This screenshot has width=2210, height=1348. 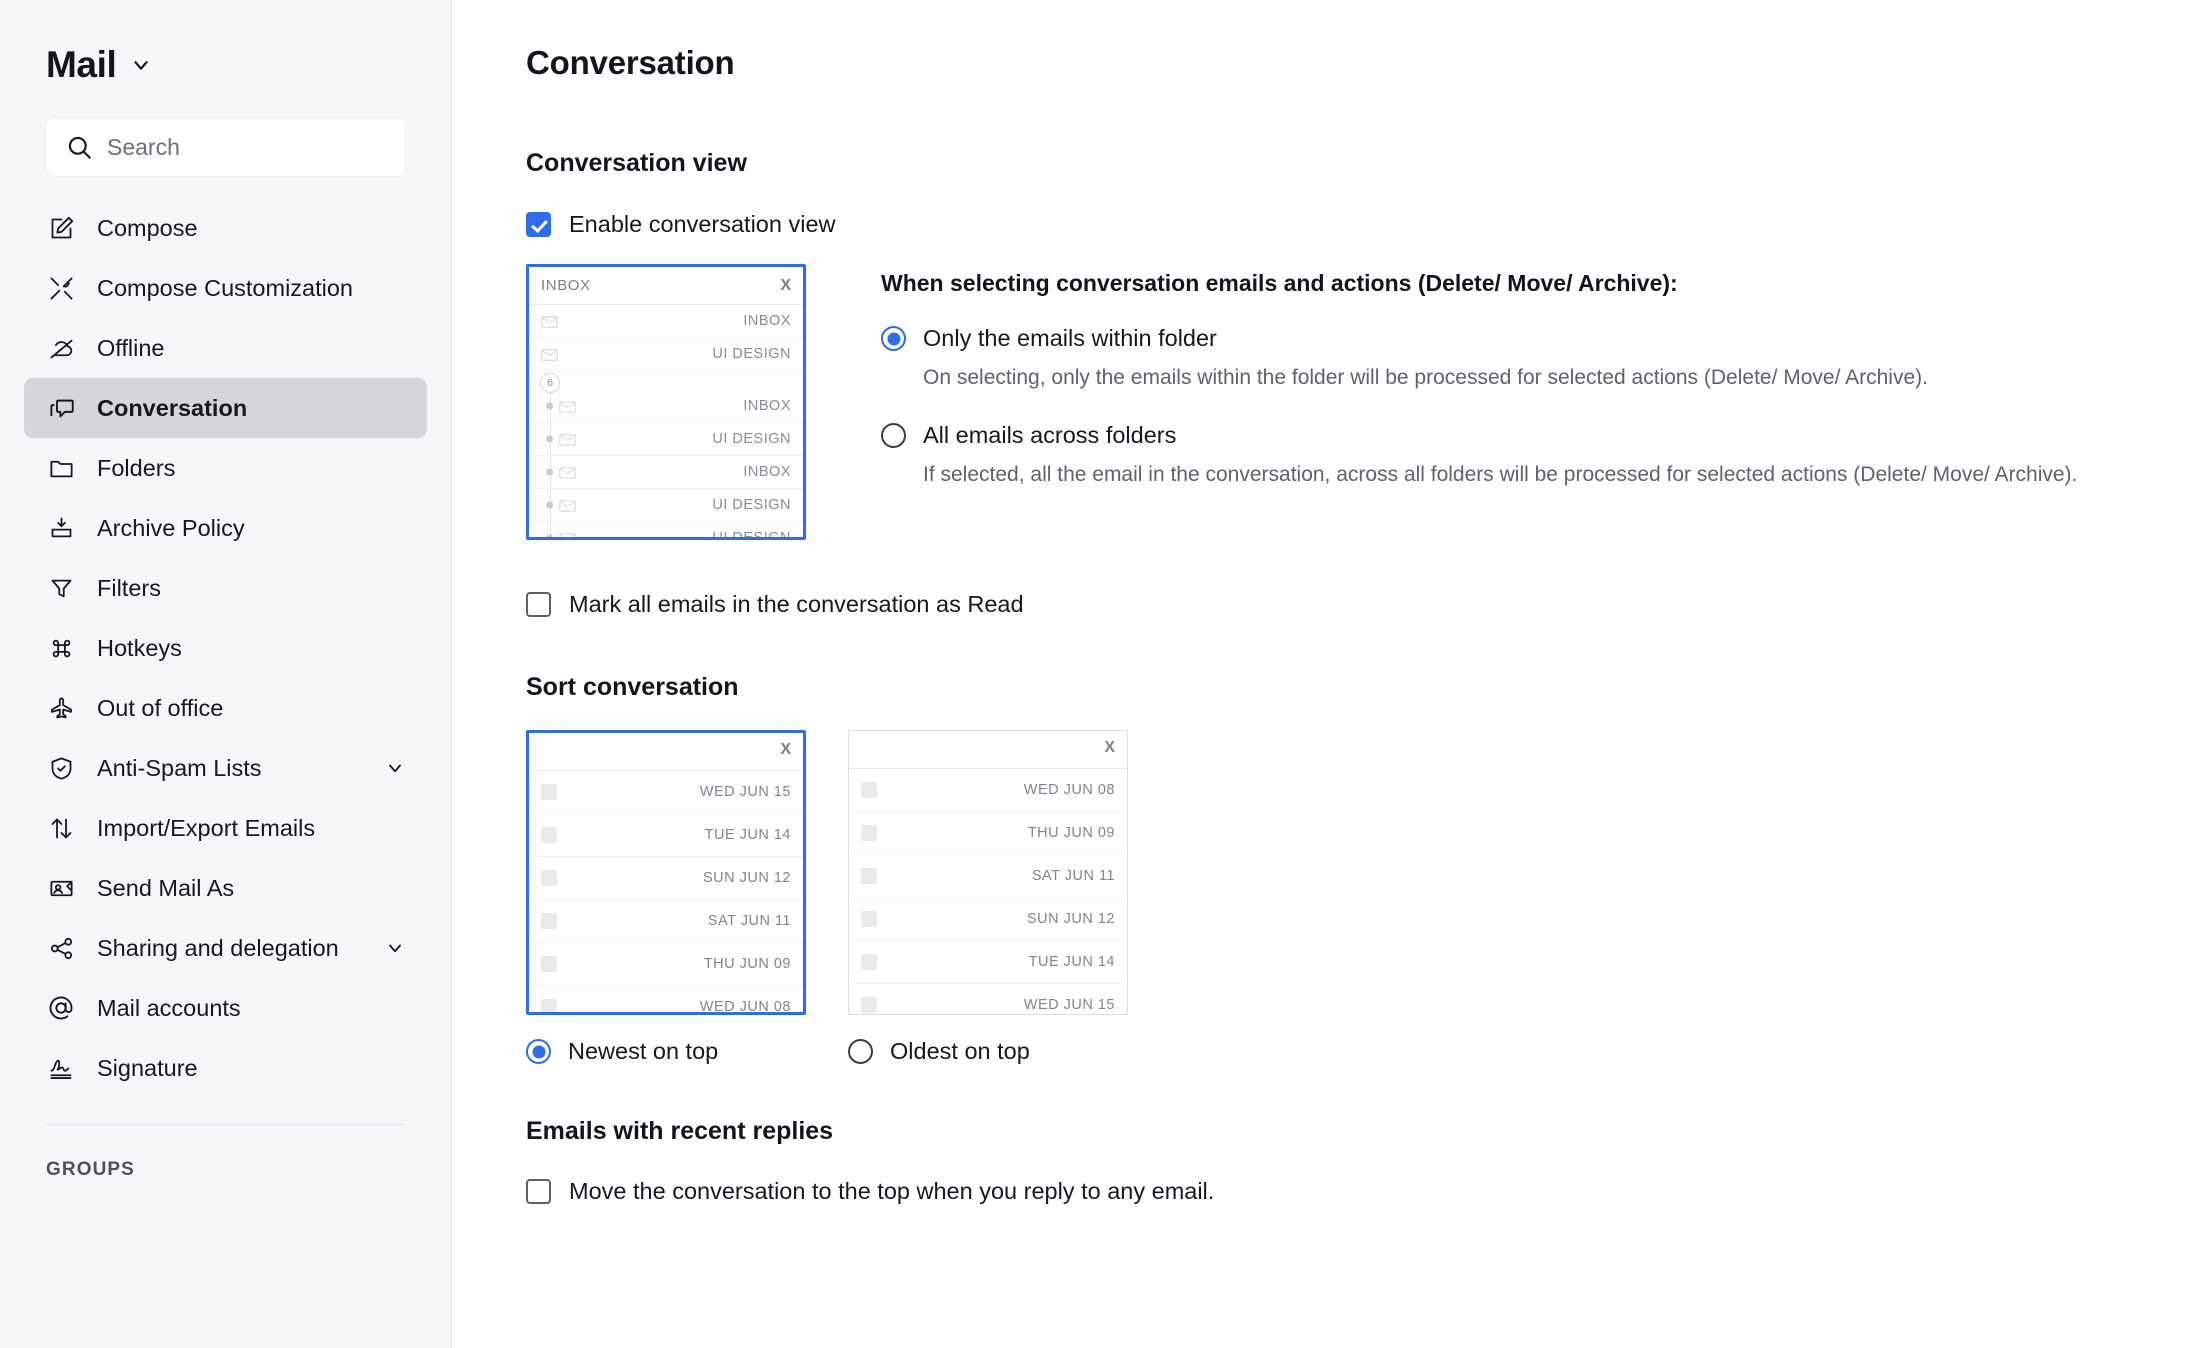 What do you see at coordinates (61, 288) in the screenshot?
I see `tools-icon` at bounding box center [61, 288].